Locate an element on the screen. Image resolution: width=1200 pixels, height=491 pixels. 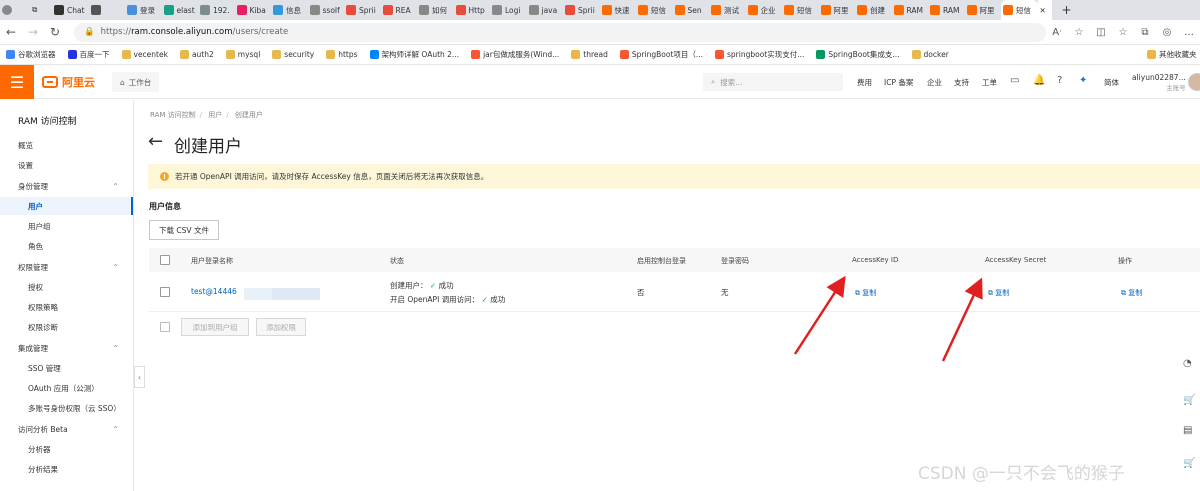
arrow-to-accesskey-id is located at coordinates (819, 315).